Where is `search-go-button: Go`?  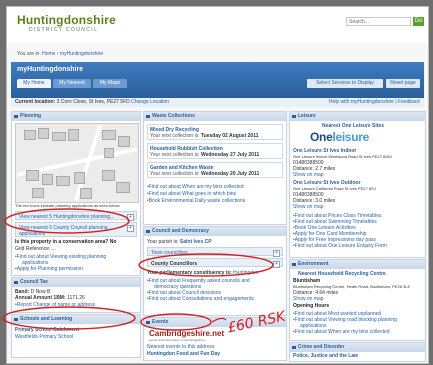 search-go-button: Go is located at coordinates (418, 21).